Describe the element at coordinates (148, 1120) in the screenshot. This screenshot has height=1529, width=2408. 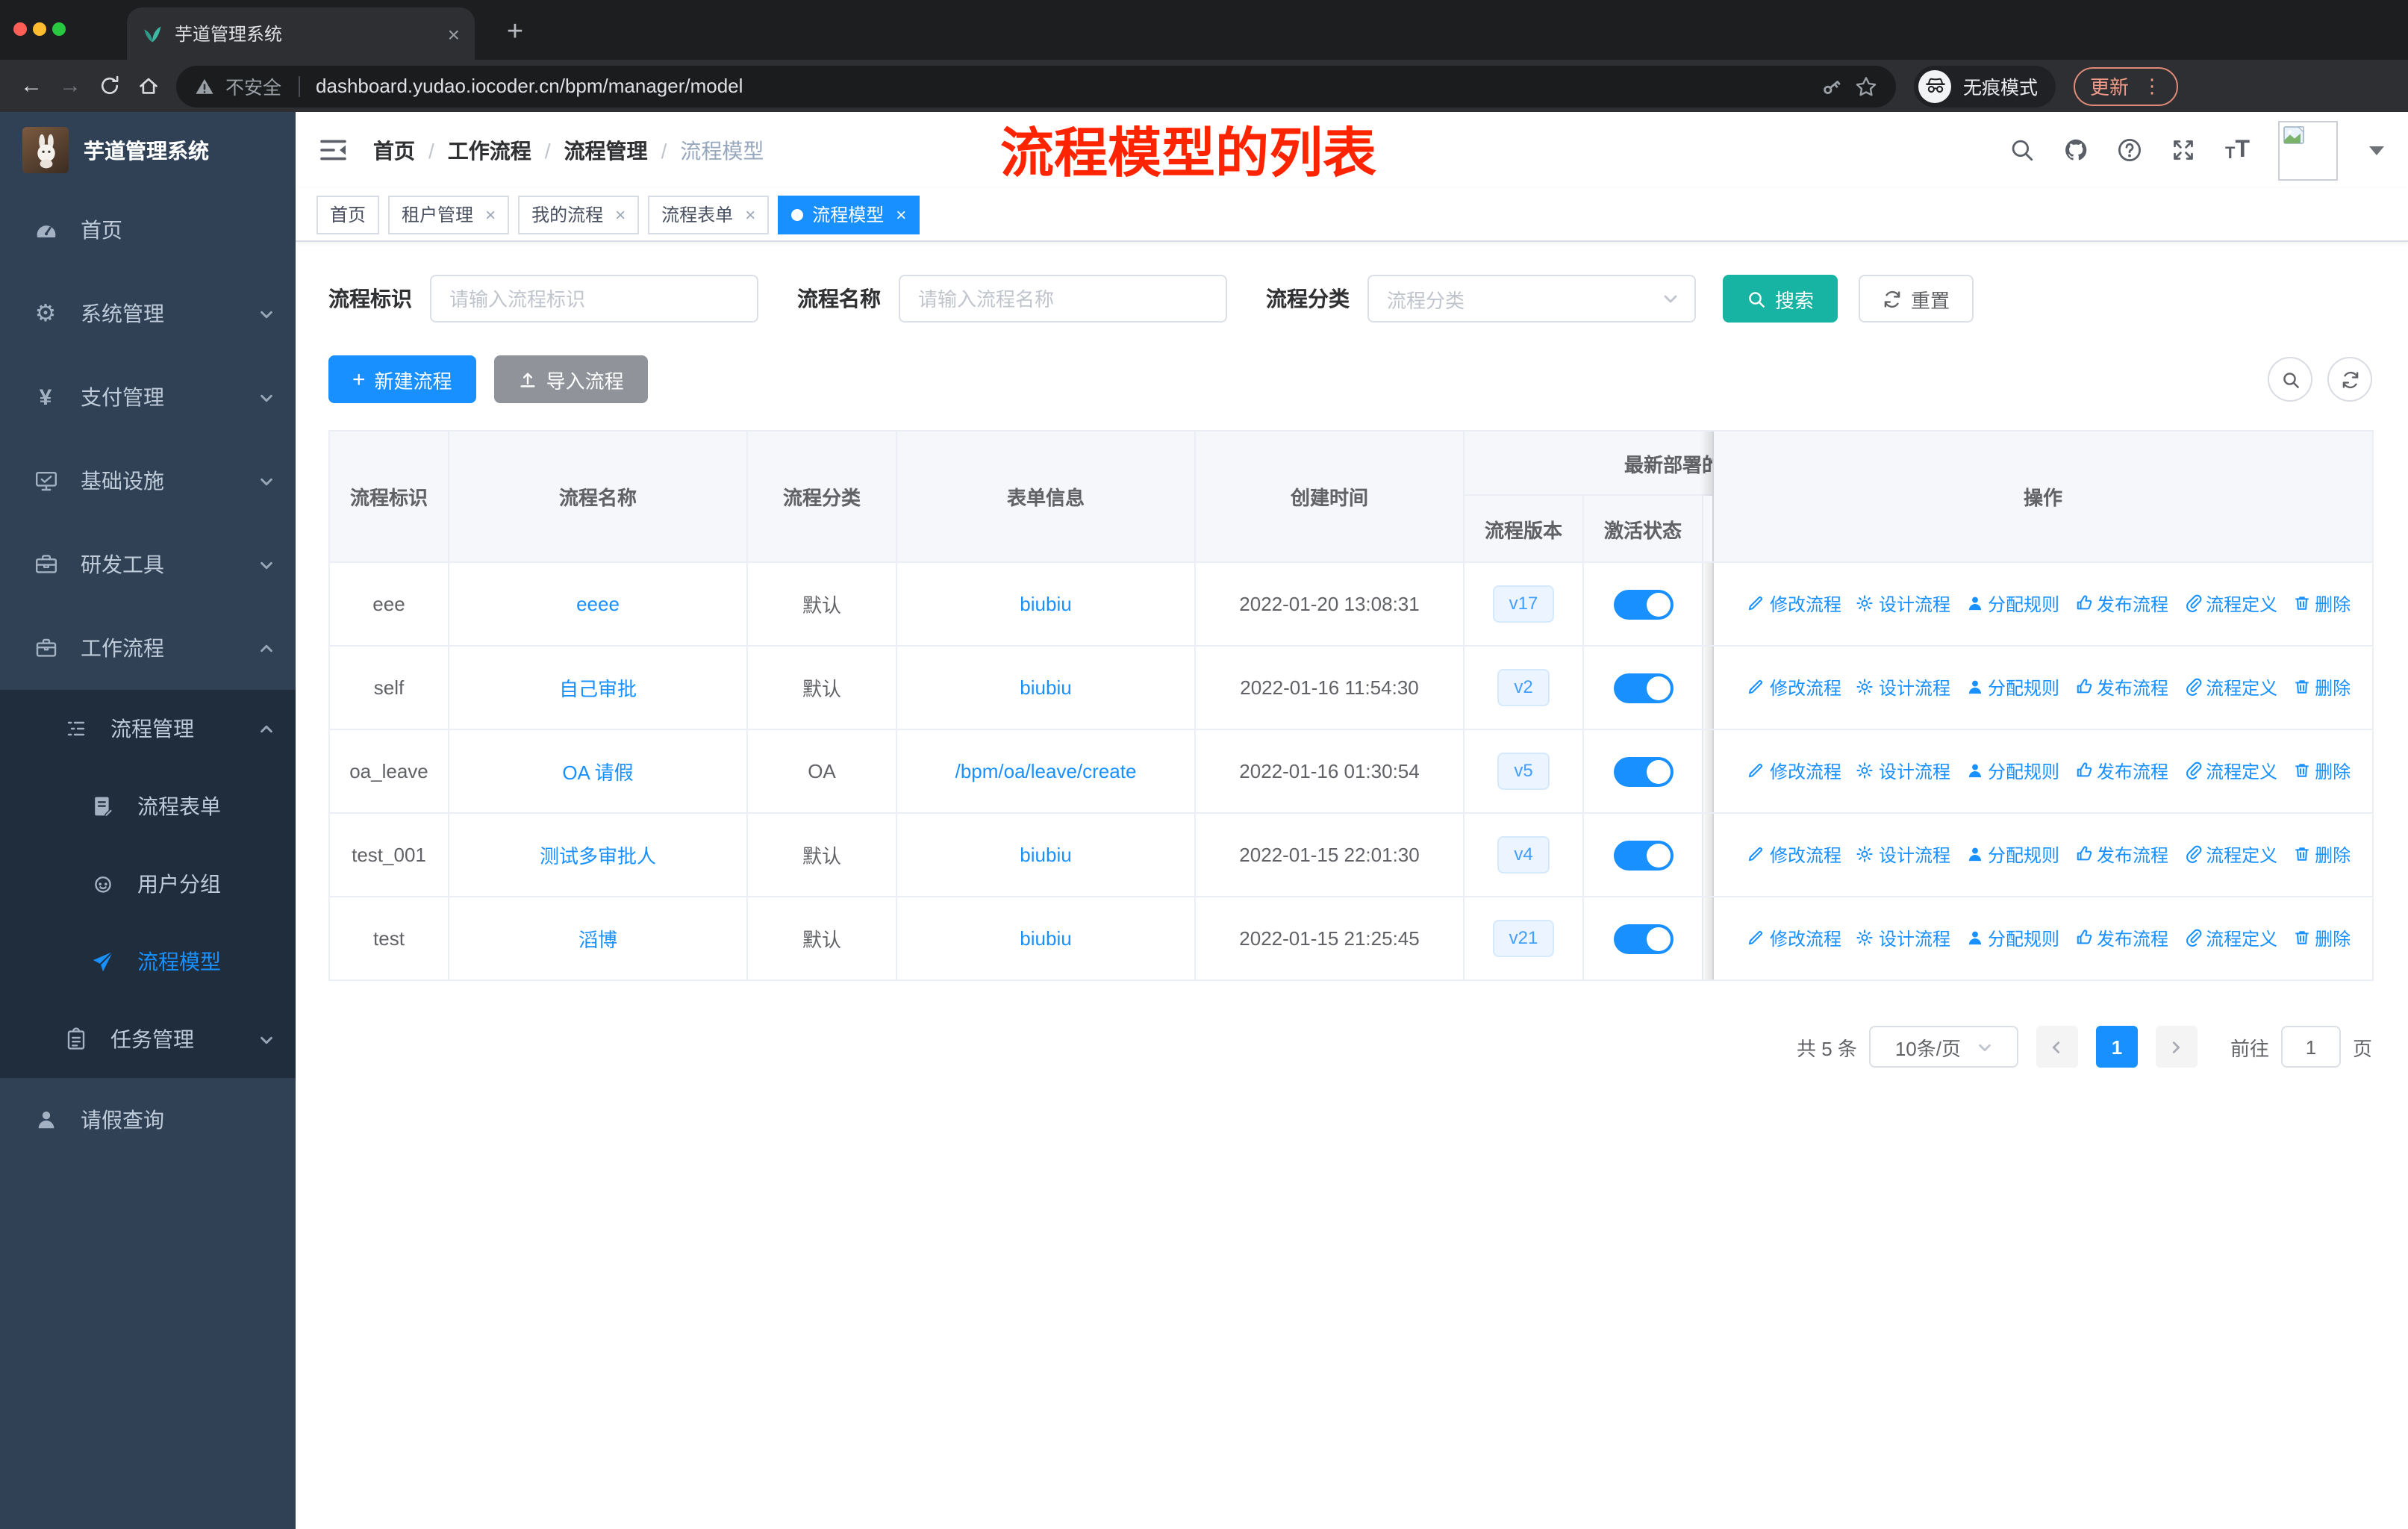
I see `sidebar-item-leave-query: 请假查询` at that location.